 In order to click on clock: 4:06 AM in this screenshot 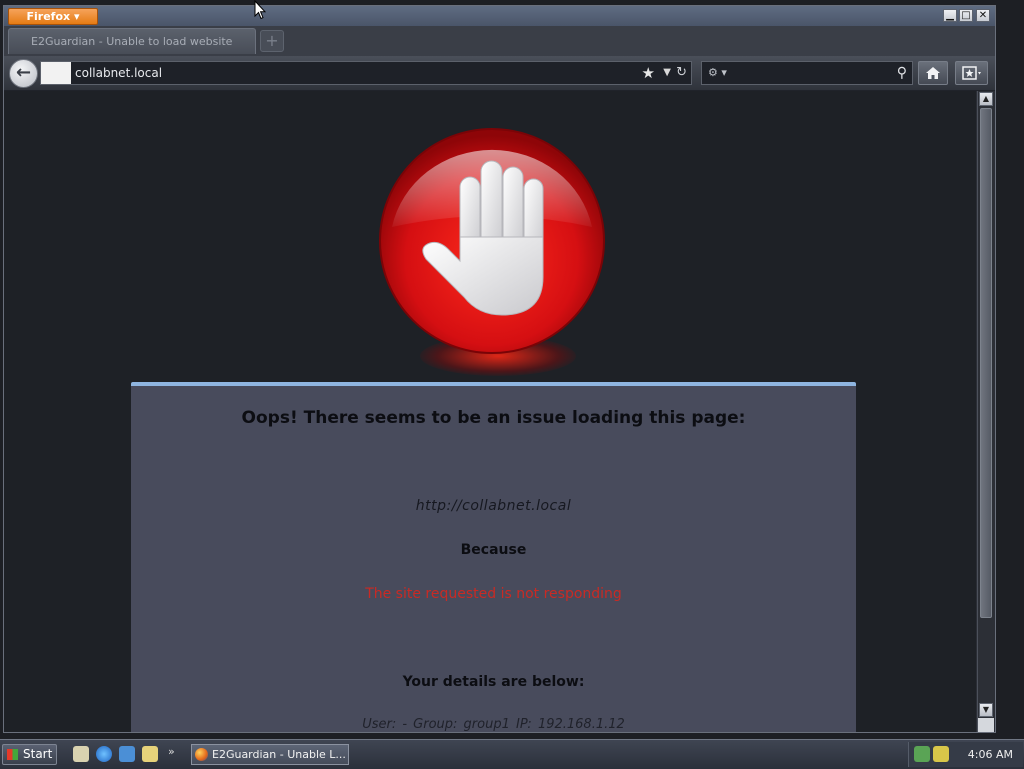, I will do `click(990, 754)`.